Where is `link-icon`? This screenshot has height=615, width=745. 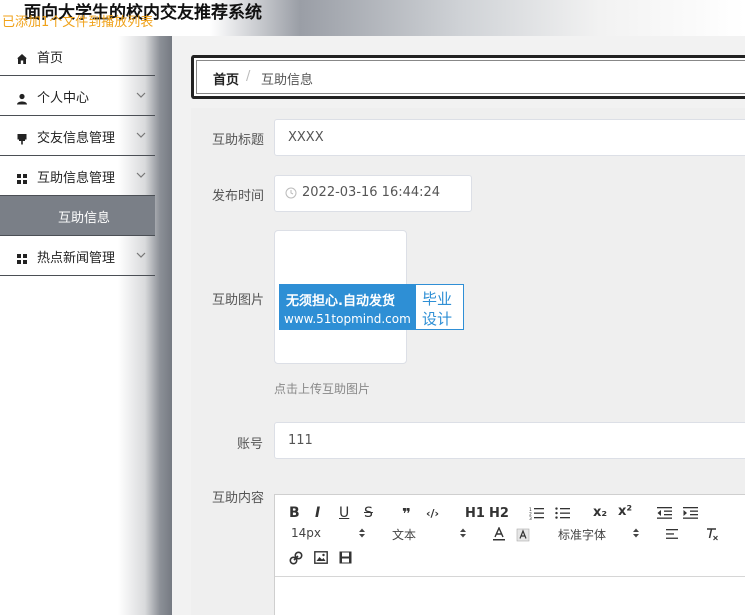
link-icon is located at coordinates (296, 558).